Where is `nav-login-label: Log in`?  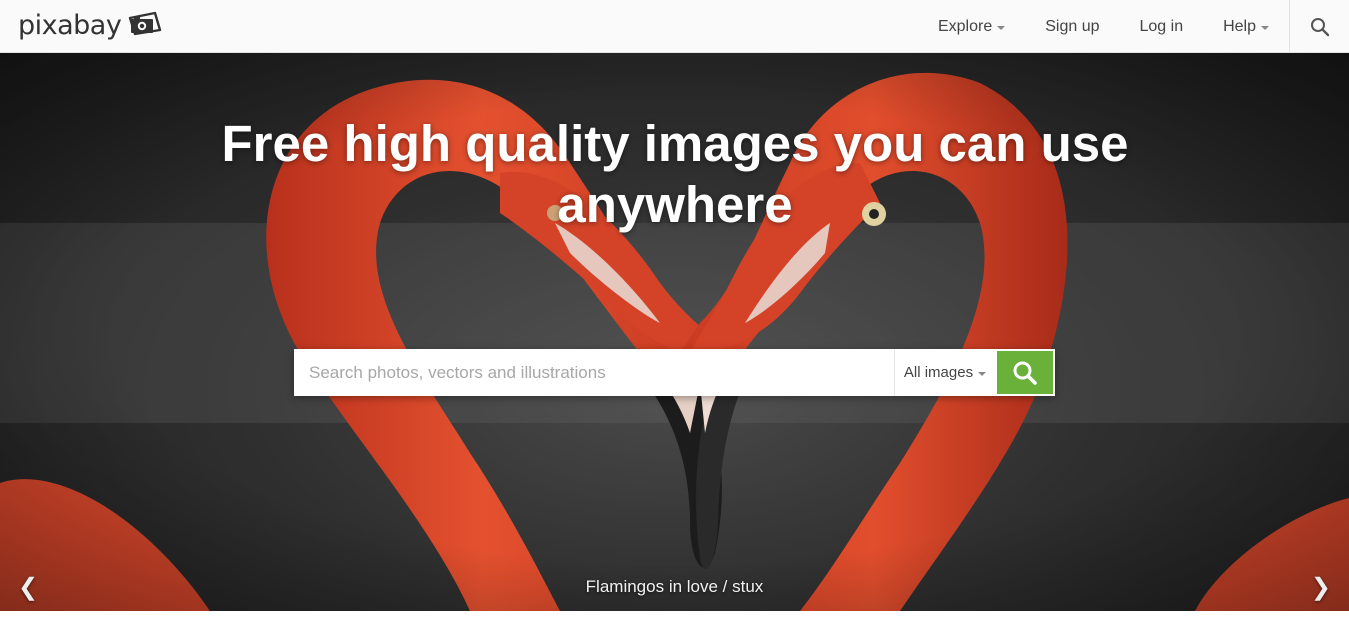 nav-login-label: Log in is located at coordinates (1161, 26).